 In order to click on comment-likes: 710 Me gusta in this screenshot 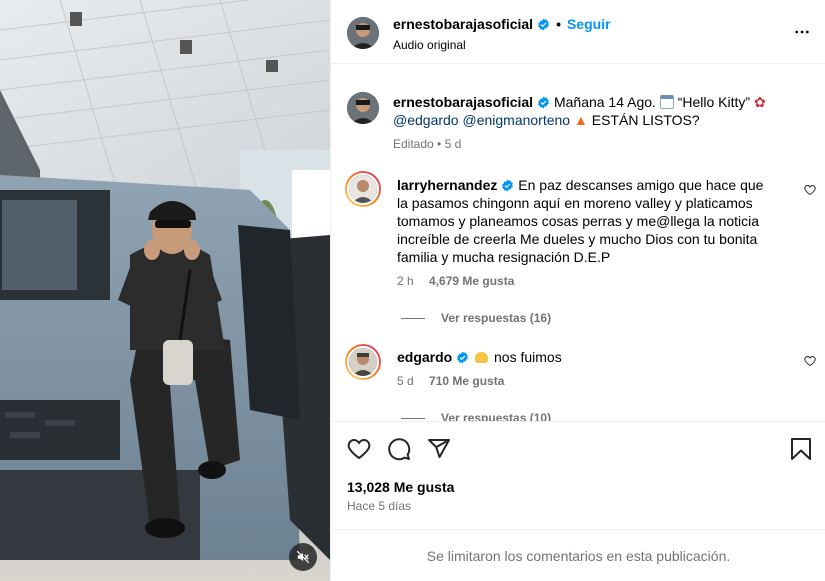, I will do `click(466, 381)`.